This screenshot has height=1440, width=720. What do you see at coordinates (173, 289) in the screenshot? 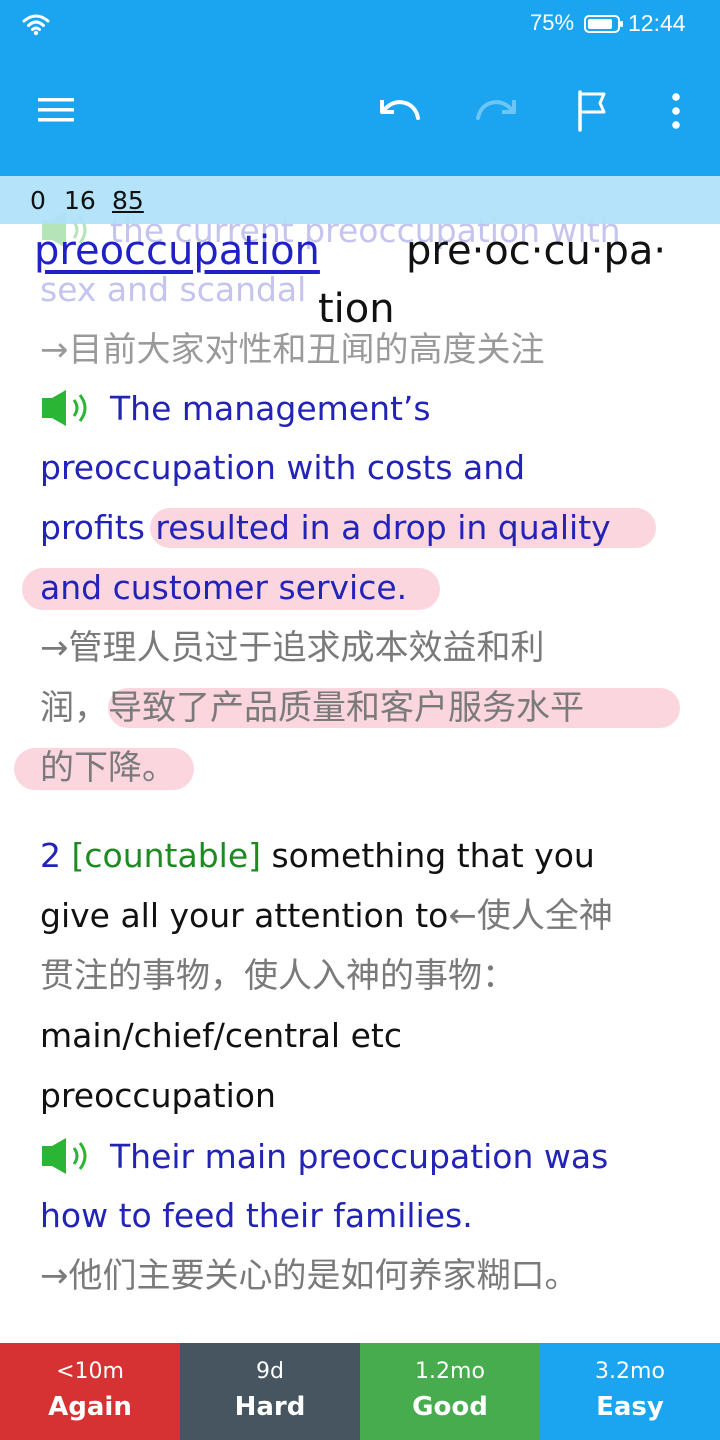
I see `faded-example-text-2: sex and scandal` at bounding box center [173, 289].